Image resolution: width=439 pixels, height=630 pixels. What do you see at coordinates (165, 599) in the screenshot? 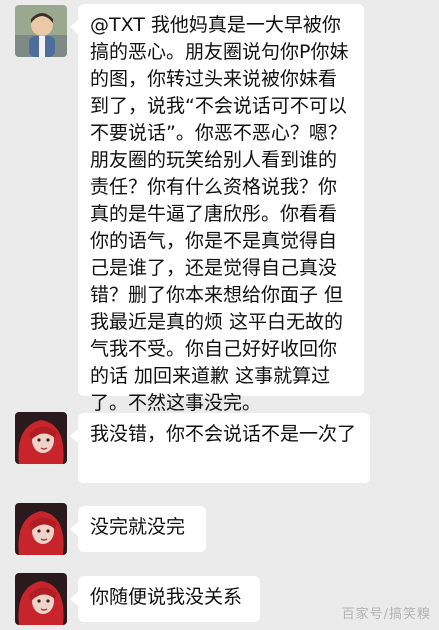
I see `message-bubble: 你随便说我没关系` at bounding box center [165, 599].